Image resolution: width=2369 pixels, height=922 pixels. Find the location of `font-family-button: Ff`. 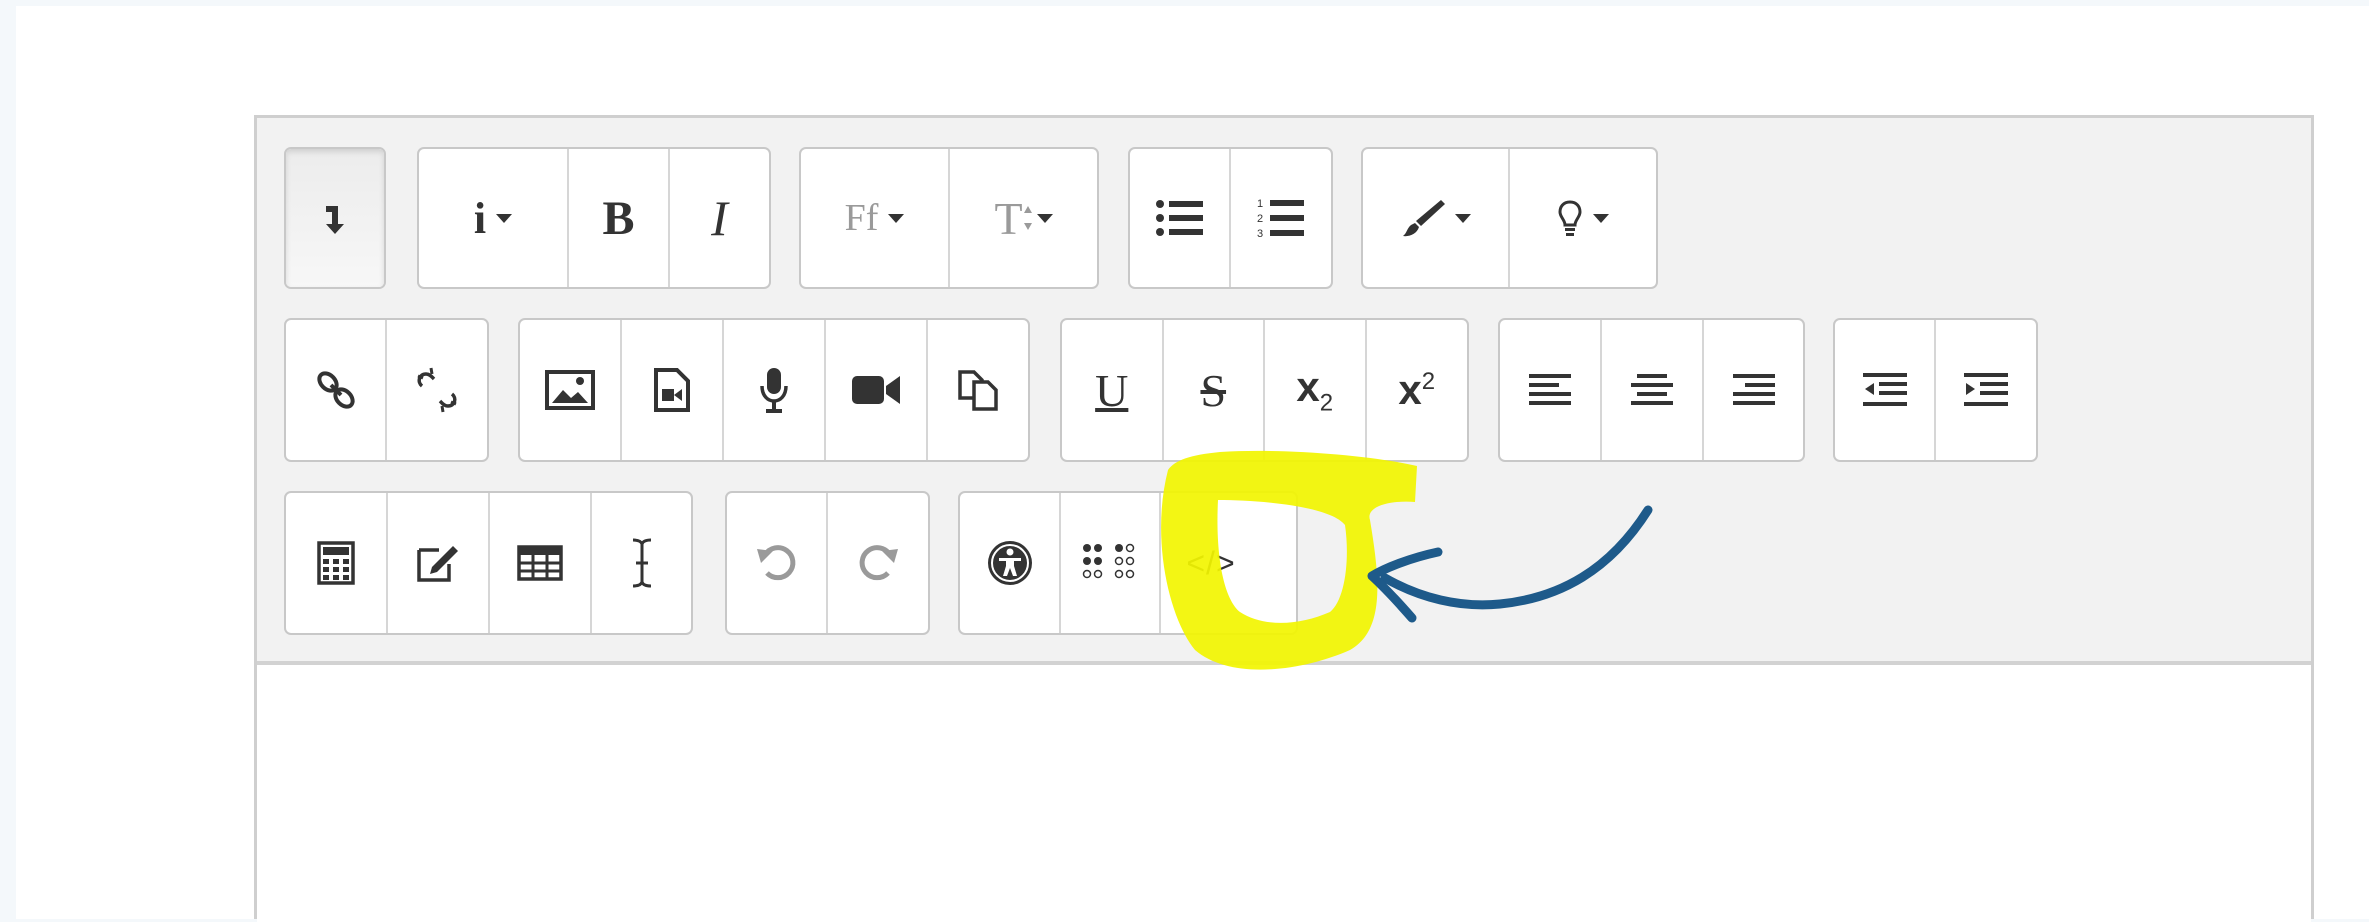

font-family-button: Ff is located at coordinates (875, 218).